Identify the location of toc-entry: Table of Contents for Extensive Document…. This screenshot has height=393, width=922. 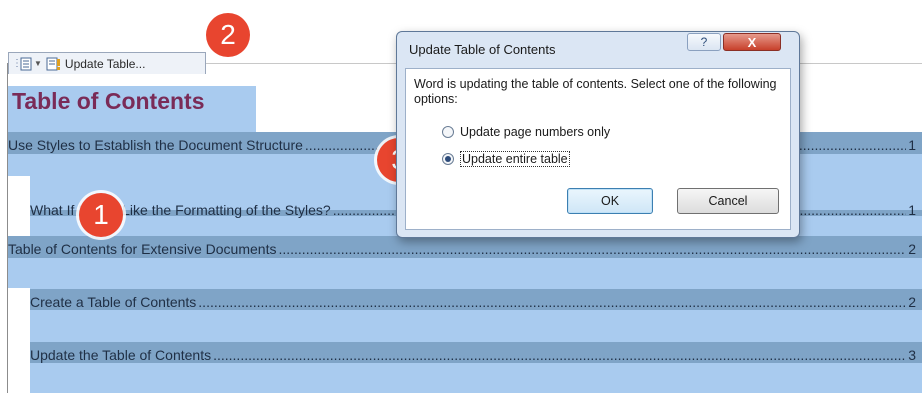
(465, 246).